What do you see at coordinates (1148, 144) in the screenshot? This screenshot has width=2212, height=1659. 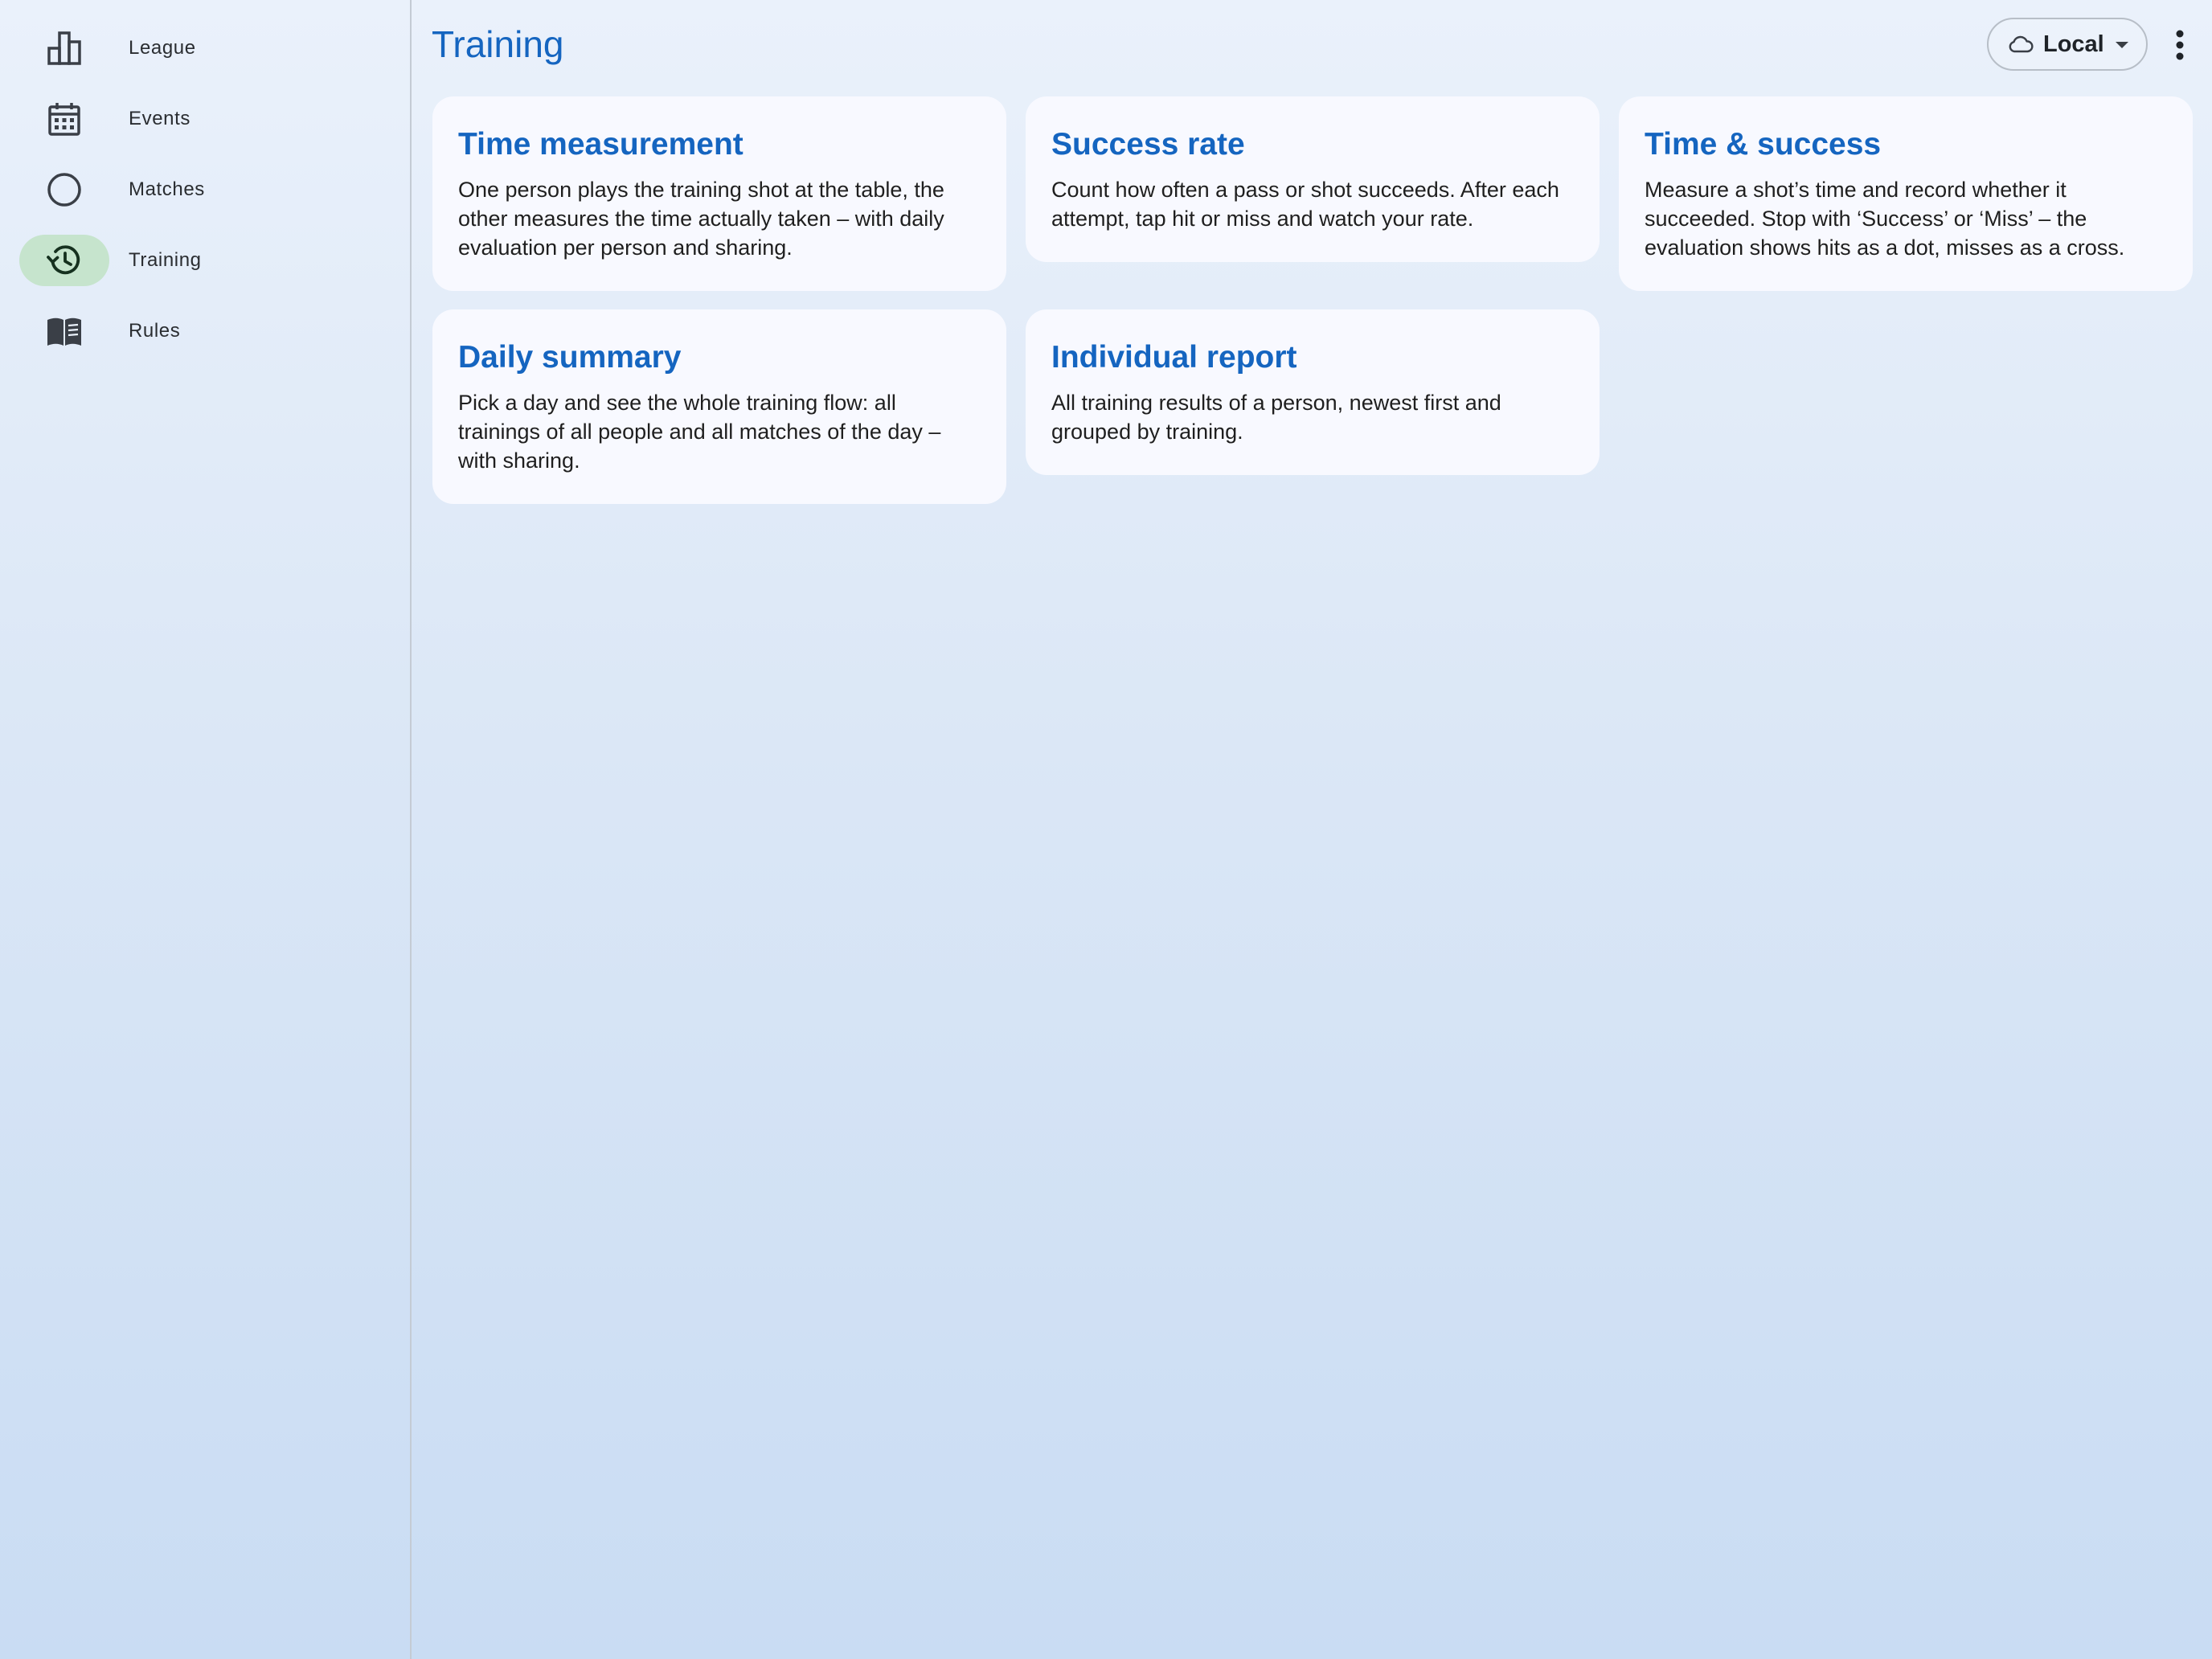 I see `card-title: Success rate` at bounding box center [1148, 144].